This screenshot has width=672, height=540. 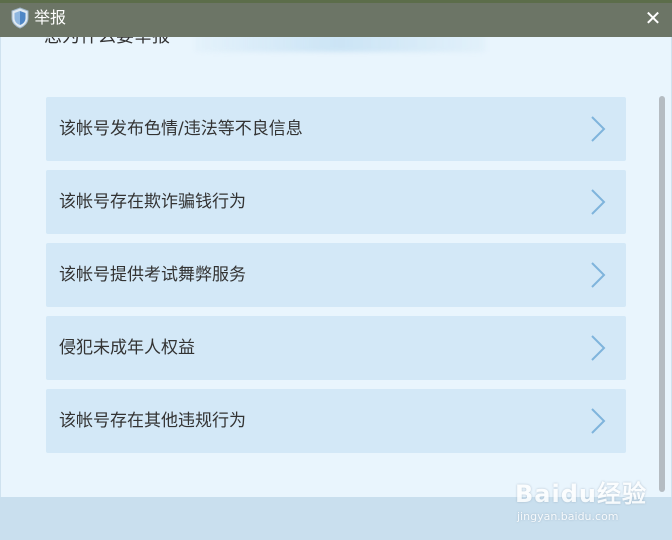 I want to click on reason-label: 该帐号提供考试舞弊服务, so click(x=152, y=275).